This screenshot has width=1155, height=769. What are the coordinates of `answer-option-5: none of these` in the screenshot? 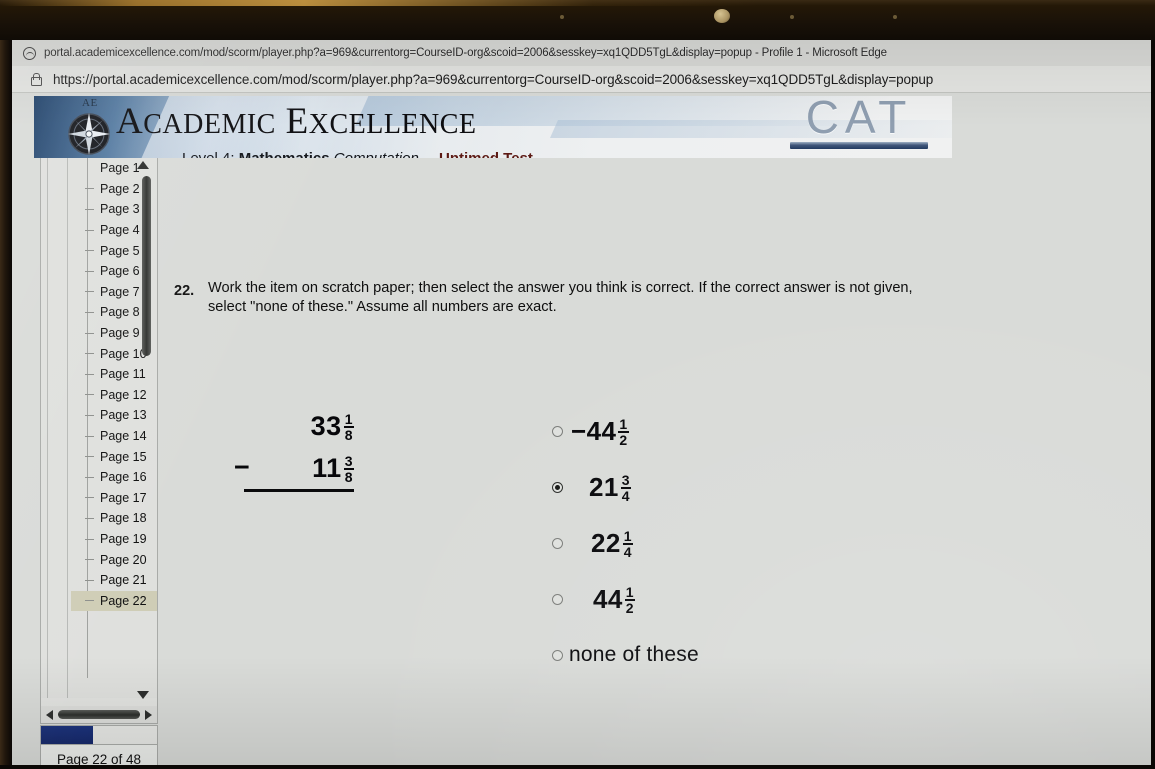 It's located at (732, 655).